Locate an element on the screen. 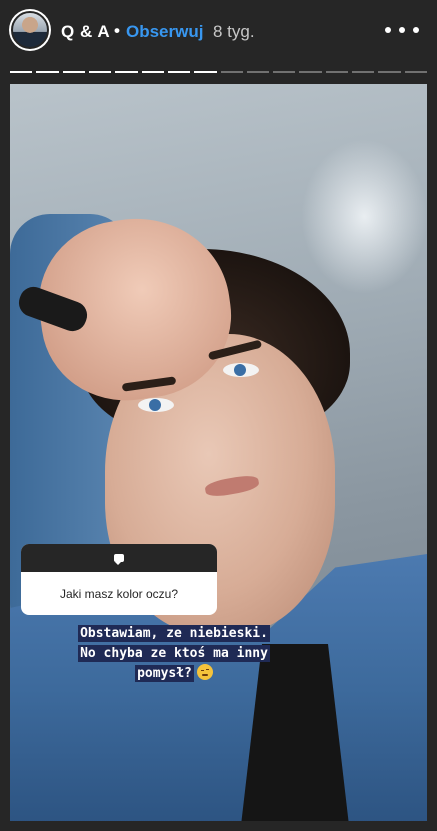 The height and width of the screenshot is (831, 437). speech-bubble-icon is located at coordinates (119, 559).